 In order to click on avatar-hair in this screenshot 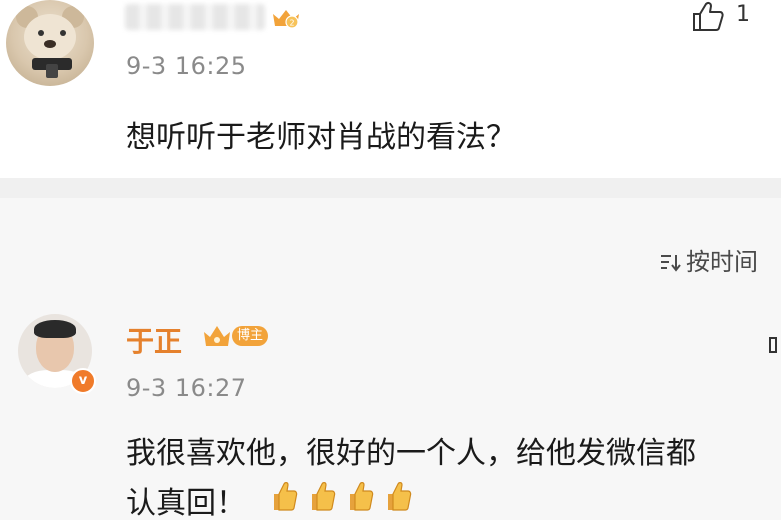, I will do `click(55, 329)`.